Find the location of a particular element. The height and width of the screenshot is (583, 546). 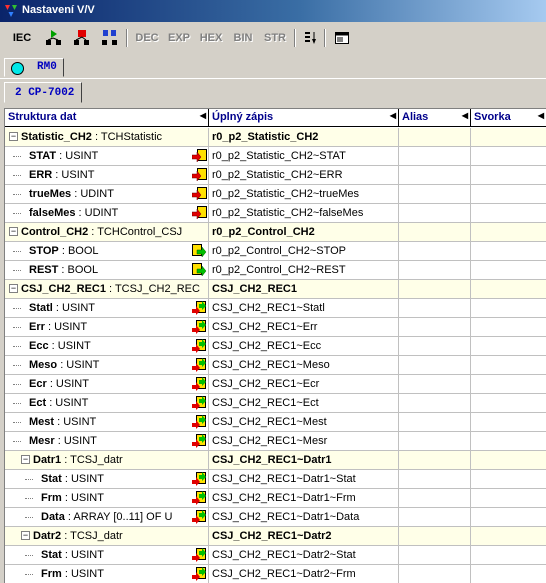

tree-leaf-row: Stat : USINT CSJ_CH2_REC1~Datr1~Stat is located at coordinates (275, 479).